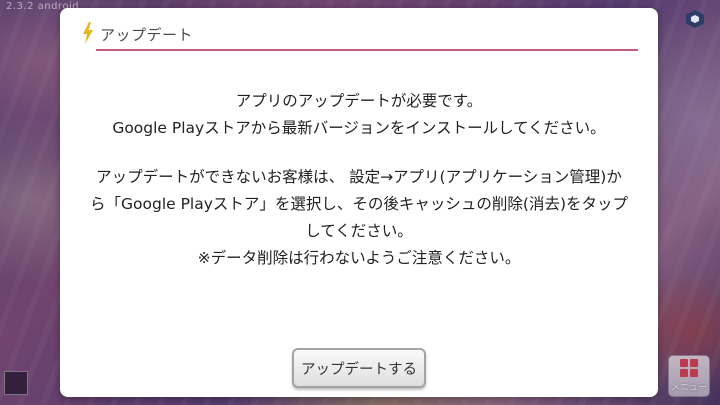  Describe the element at coordinates (16, 383) in the screenshot. I see `credit-icon` at that location.